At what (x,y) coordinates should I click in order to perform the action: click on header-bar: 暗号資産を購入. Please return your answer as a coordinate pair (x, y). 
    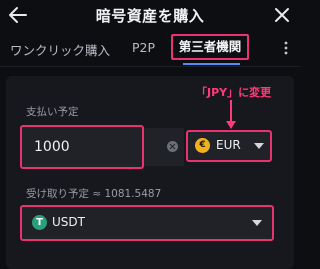
    Looking at the image, I should click on (150, 15).